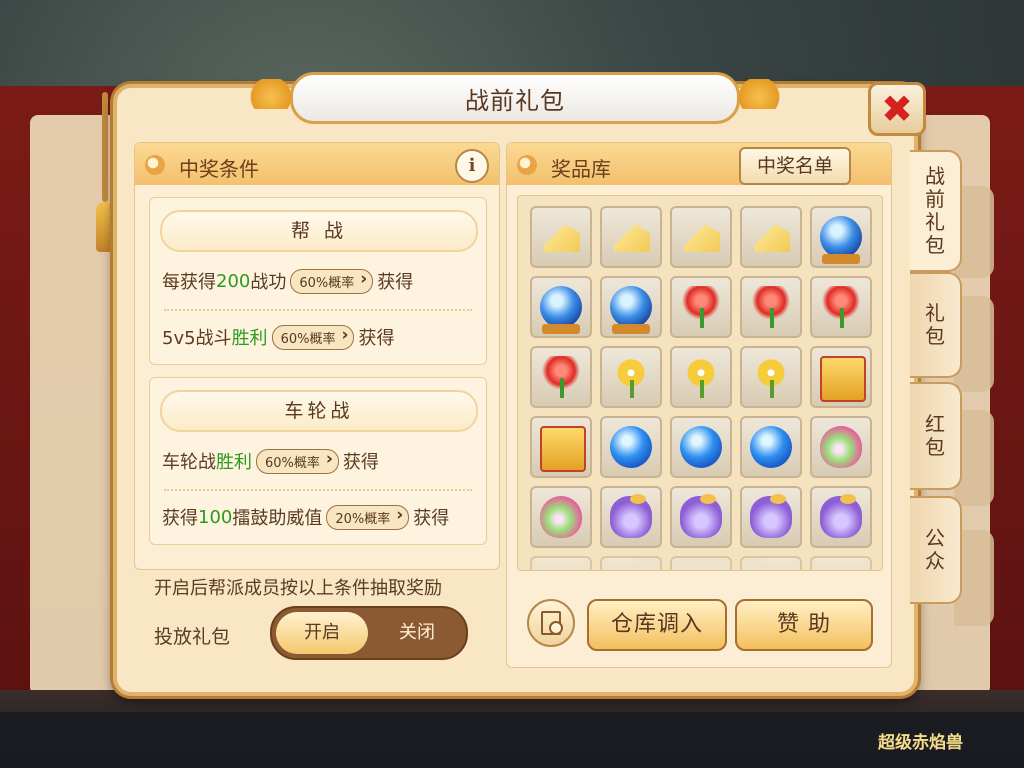 This screenshot has height=768, width=1024. Describe the element at coordinates (369, 633) in the screenshot. I see `release-gift-toggle: 开启 关闭` at that location.